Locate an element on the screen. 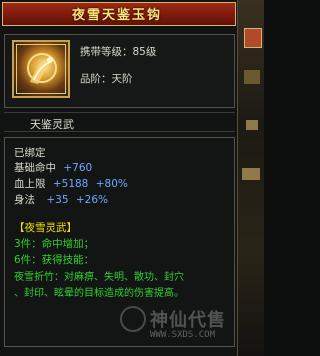  stat-value: +5188 is located at coordinates (70, 184).